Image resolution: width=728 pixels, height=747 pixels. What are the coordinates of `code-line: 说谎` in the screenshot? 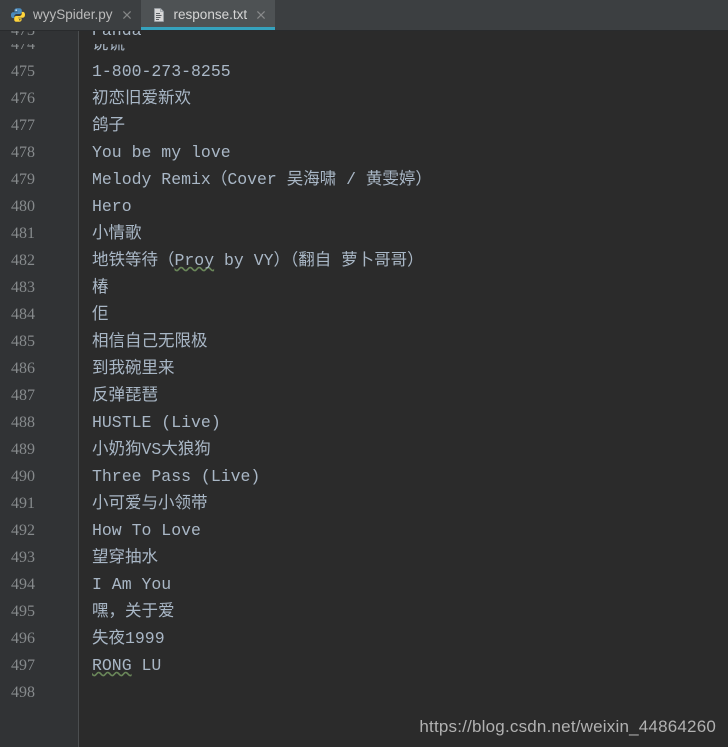 It's located at (410, 44).